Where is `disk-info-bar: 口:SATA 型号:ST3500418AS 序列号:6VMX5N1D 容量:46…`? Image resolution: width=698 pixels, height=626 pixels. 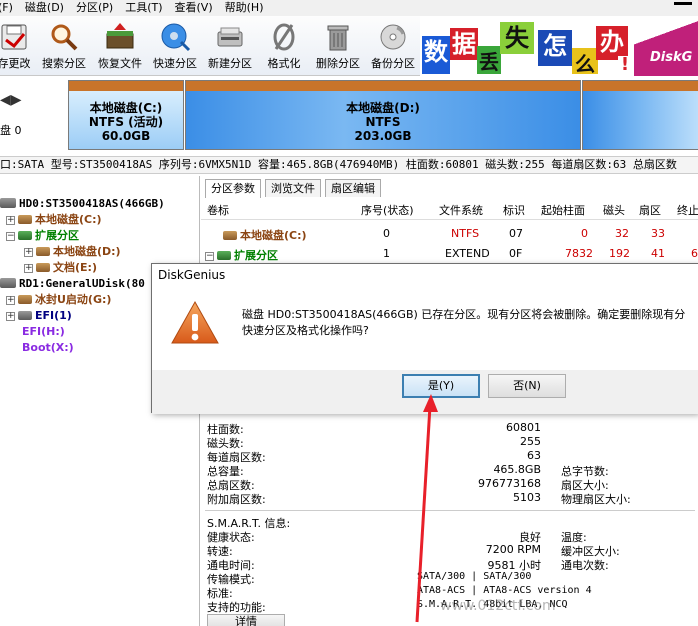 disk-info-bar: 口:SATA 型号:ST3500418AS 序列号:6VMX5N1D 容量:46… is located at coordinates (349, 165).